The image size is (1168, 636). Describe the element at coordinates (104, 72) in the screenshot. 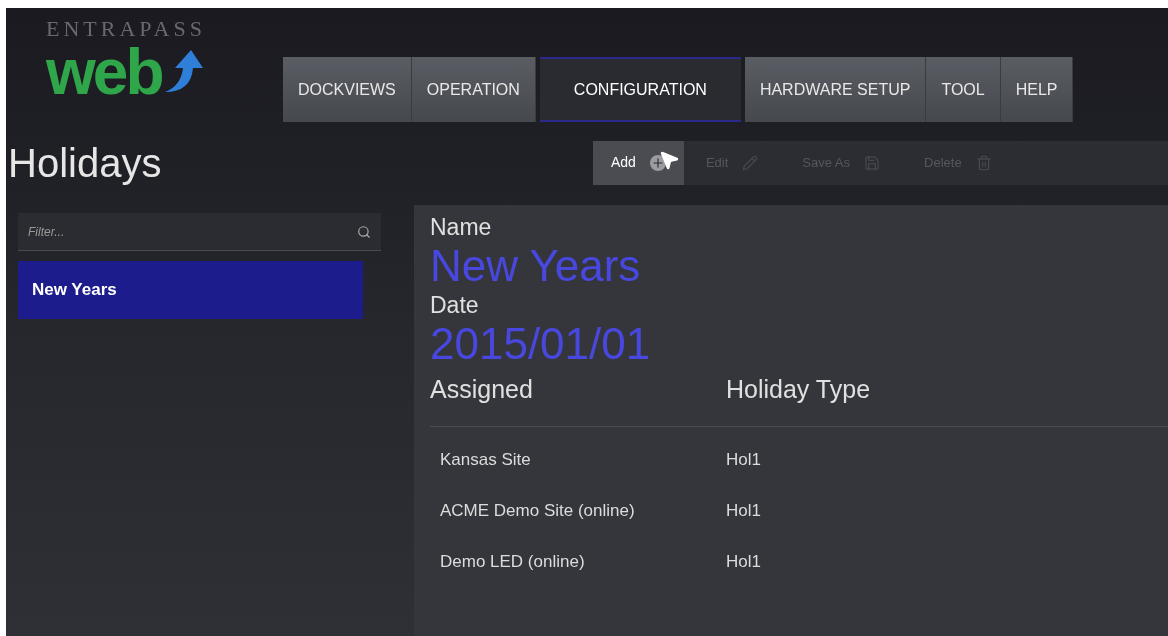

I see `logo-wordmark: web` at that location.